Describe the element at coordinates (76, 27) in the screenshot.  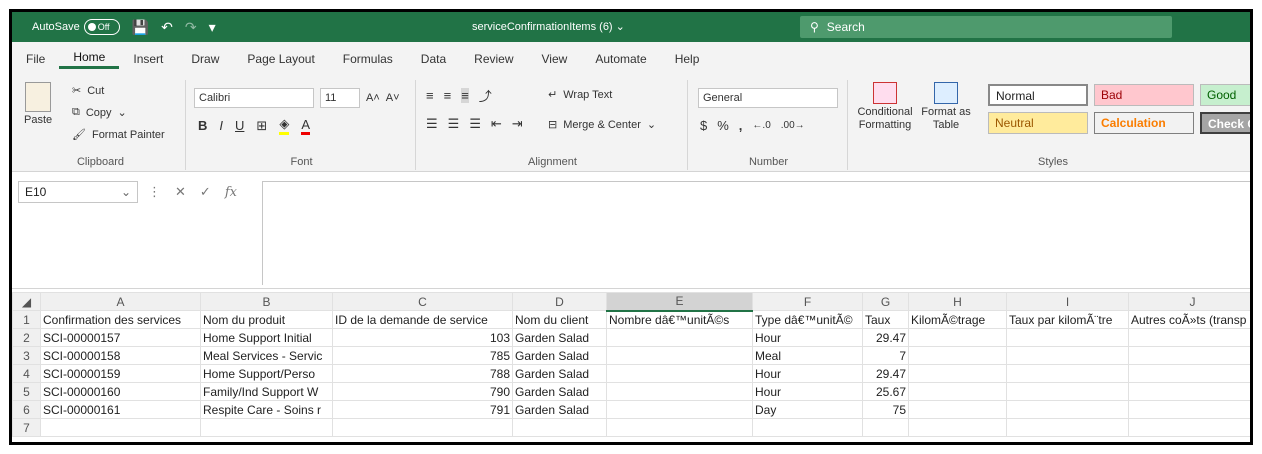
I see `autosave-control: AutoSave Off` at that location.